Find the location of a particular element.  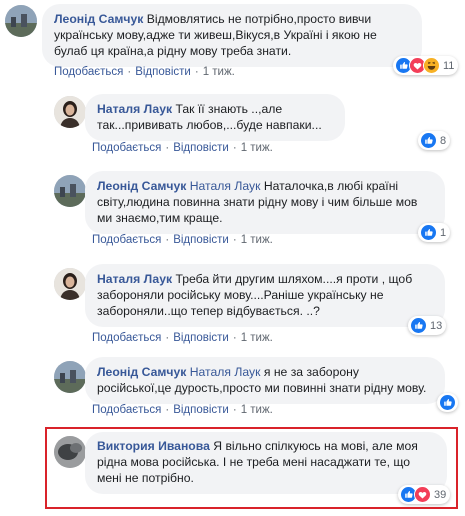

reactions-summary: 1 is located at coordinates (434, 232).